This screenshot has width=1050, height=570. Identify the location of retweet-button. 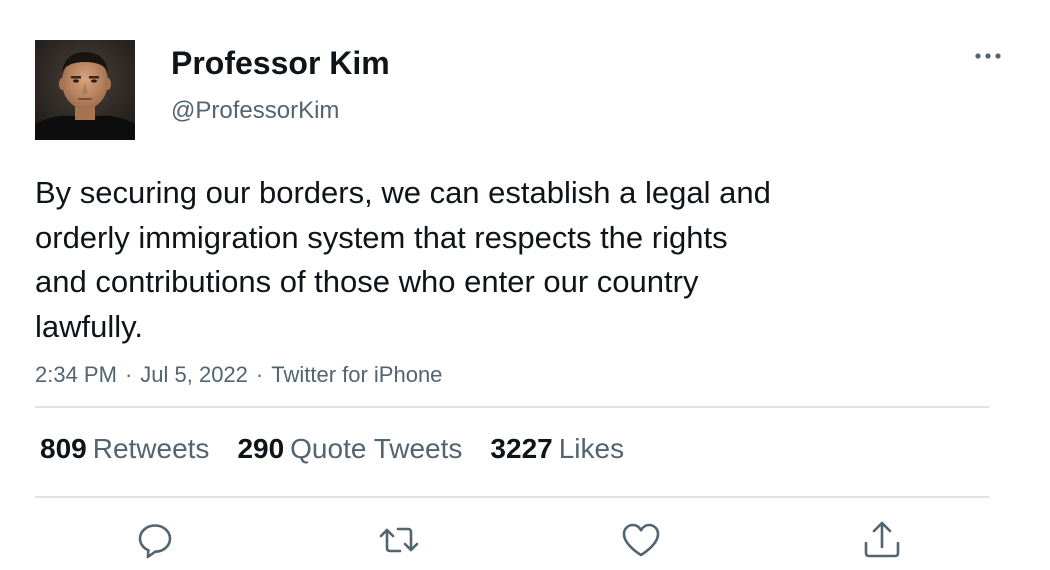
(399, 540).